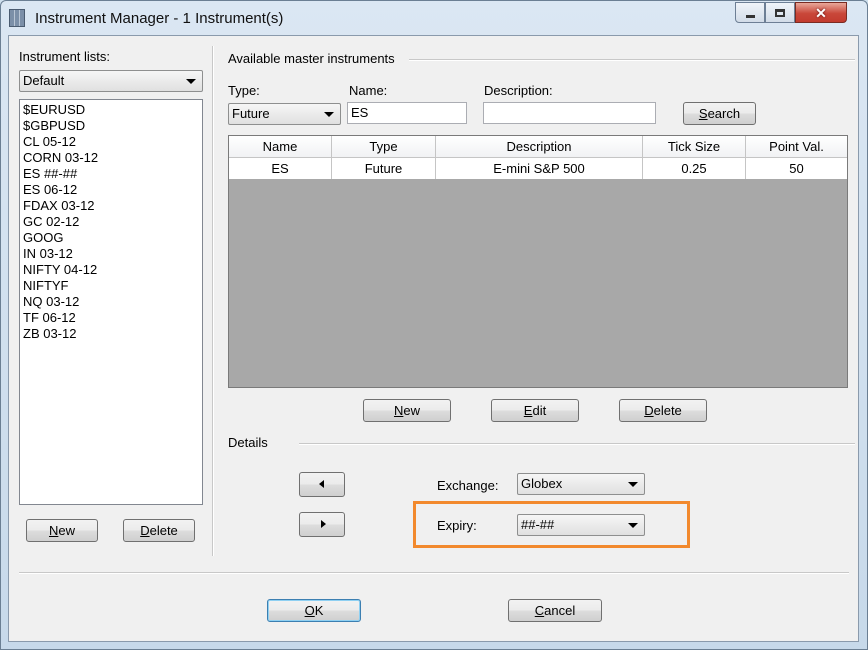  Describe the element at coordinates (111, 254) in the screenshot. I see `list-item: IN 03-12` at that location.